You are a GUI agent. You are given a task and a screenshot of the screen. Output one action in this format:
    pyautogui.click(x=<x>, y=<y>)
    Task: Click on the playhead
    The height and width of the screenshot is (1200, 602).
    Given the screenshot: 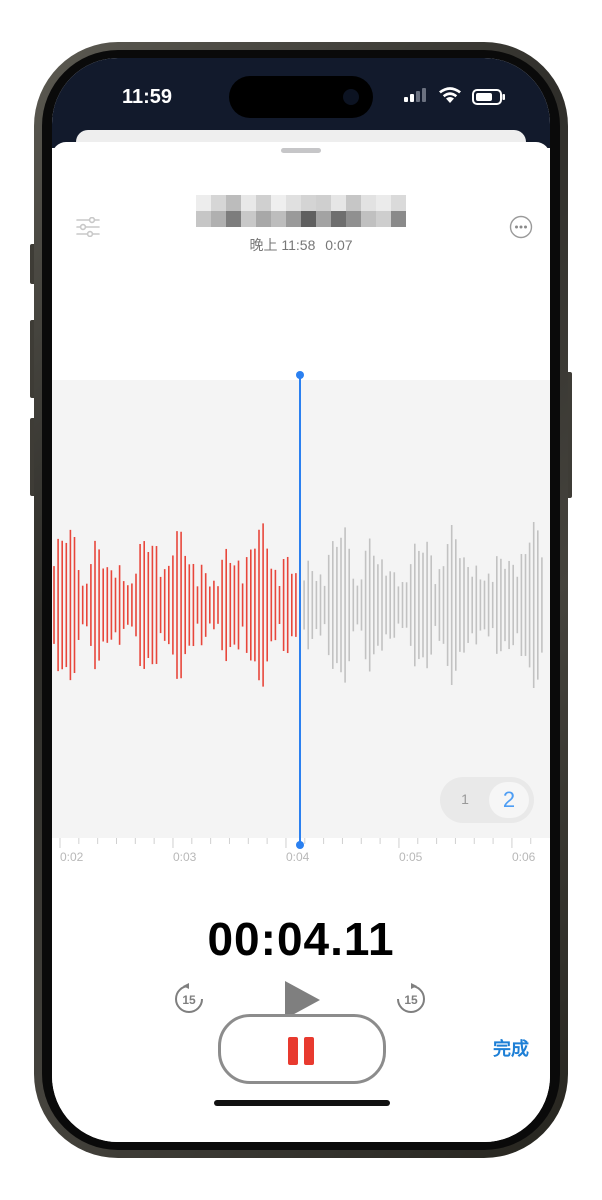 What is the action you would take?
    pyautogui.click(x=300, y=610)
    